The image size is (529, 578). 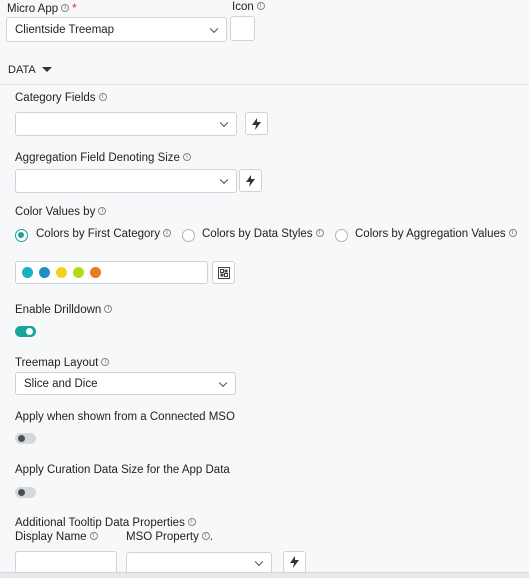 What do you see at coordinates (56, 537) in the screenshot?
I see `display-name-label: Display Name i` at bounding box center [56, 537].